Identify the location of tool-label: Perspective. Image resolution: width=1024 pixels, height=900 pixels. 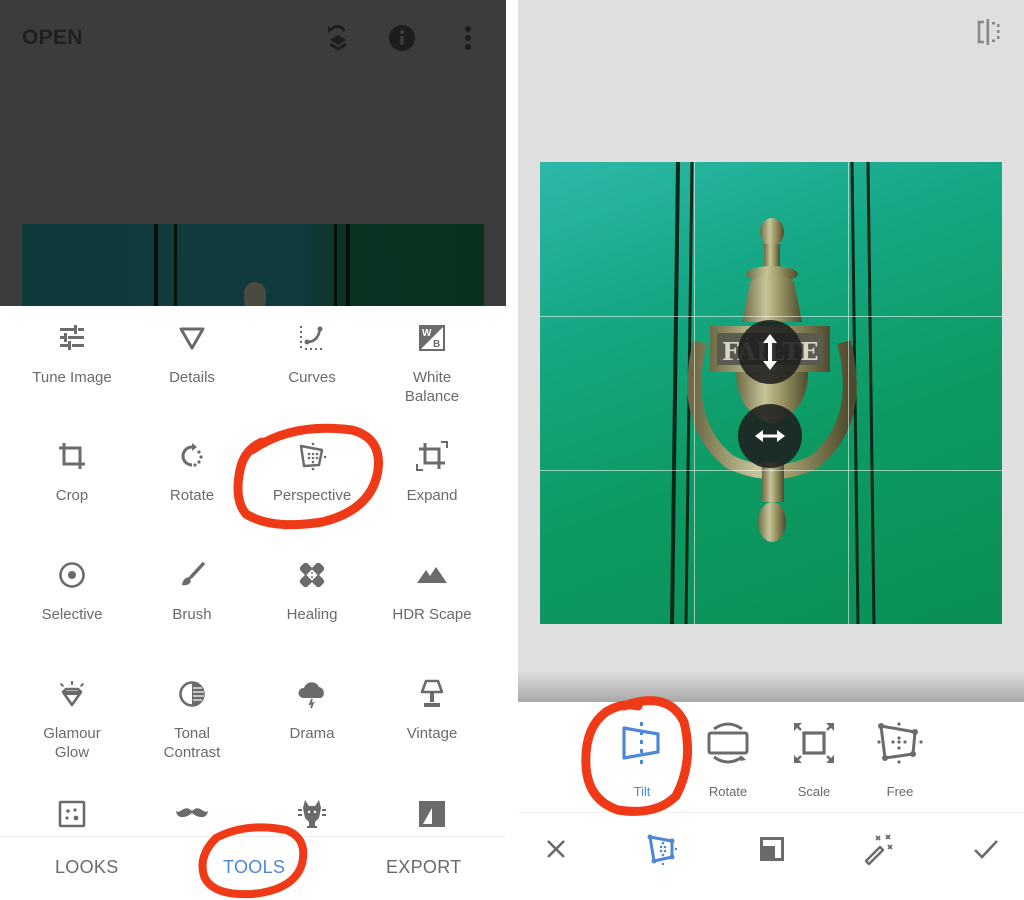
(312, 495).